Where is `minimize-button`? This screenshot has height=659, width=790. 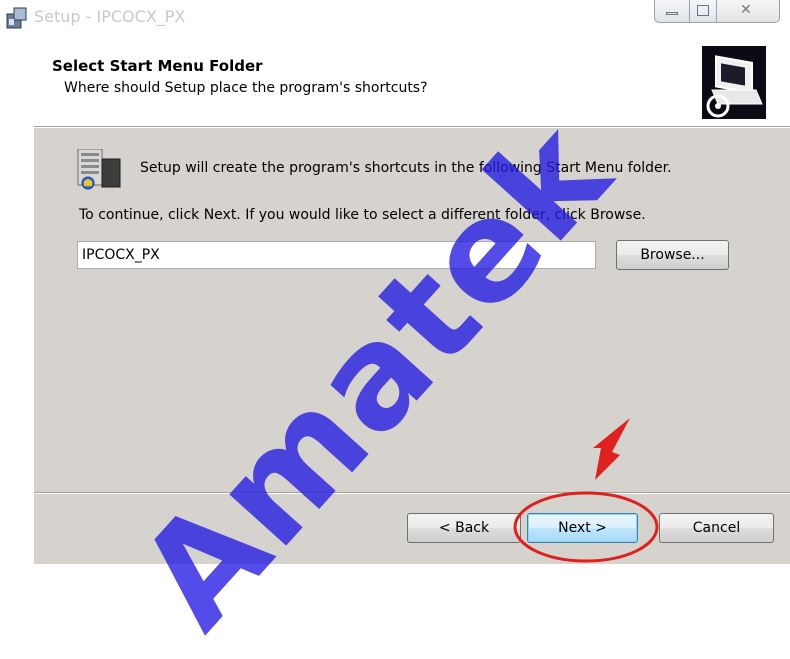 minimize-button is located at coordinates (672, 11).